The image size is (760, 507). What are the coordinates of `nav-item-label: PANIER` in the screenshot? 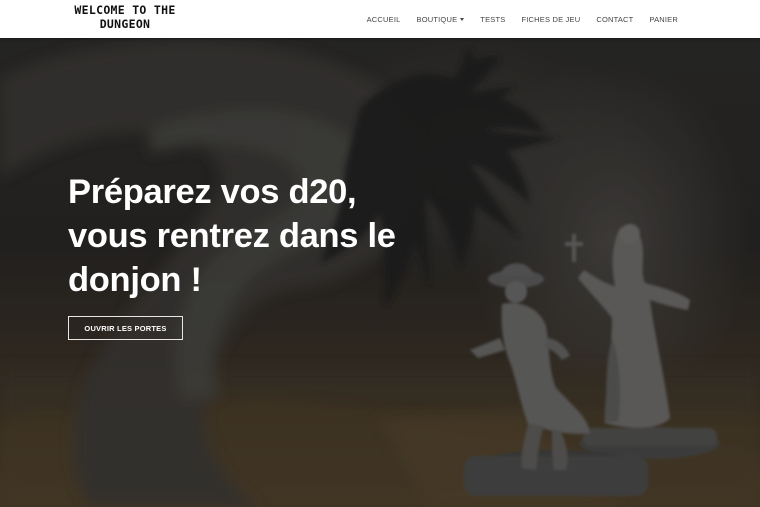 It's located at (663, 19).